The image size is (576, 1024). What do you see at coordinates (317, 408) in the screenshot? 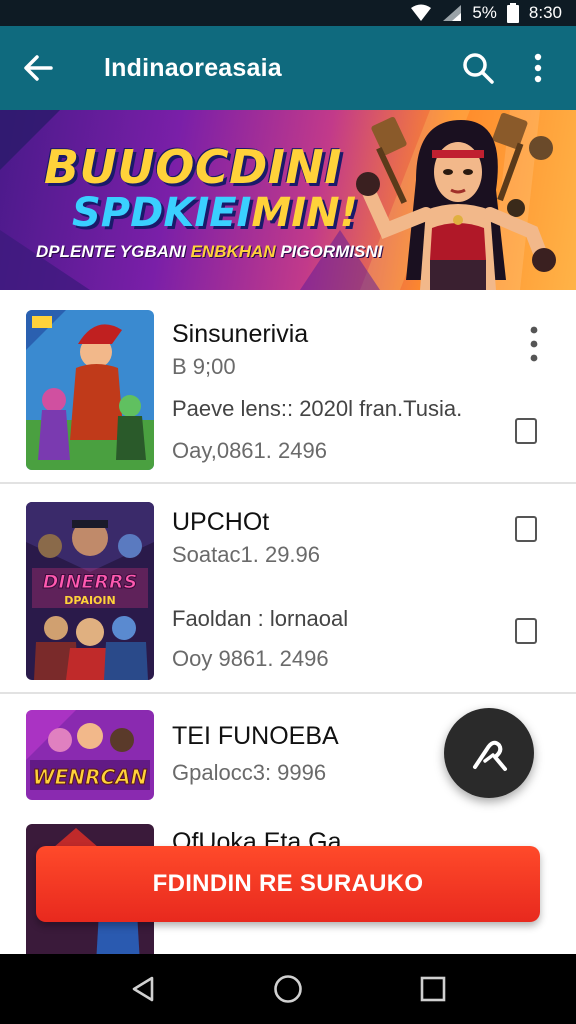
I see `list-item-detail: Paeve lens:: 2020l fran.Tusia.` at bounding box center [317, 408].